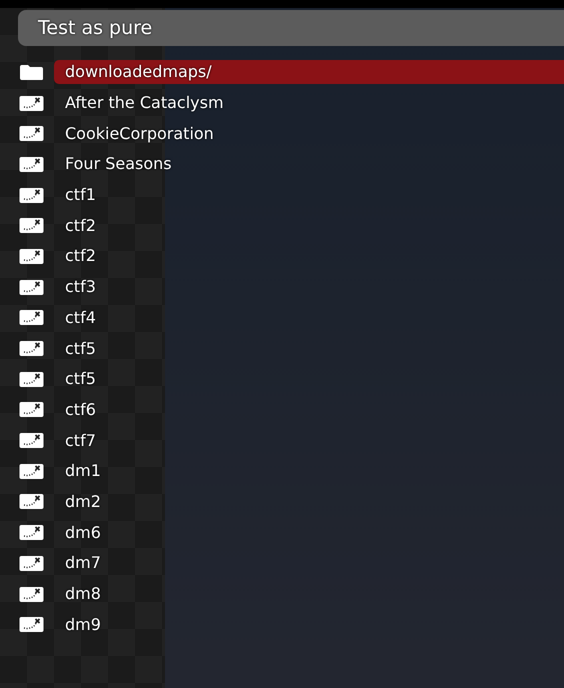 The height and width of the screenshot is (688, 564). I want to click on file-list-item: dm6, so click(309, 532).